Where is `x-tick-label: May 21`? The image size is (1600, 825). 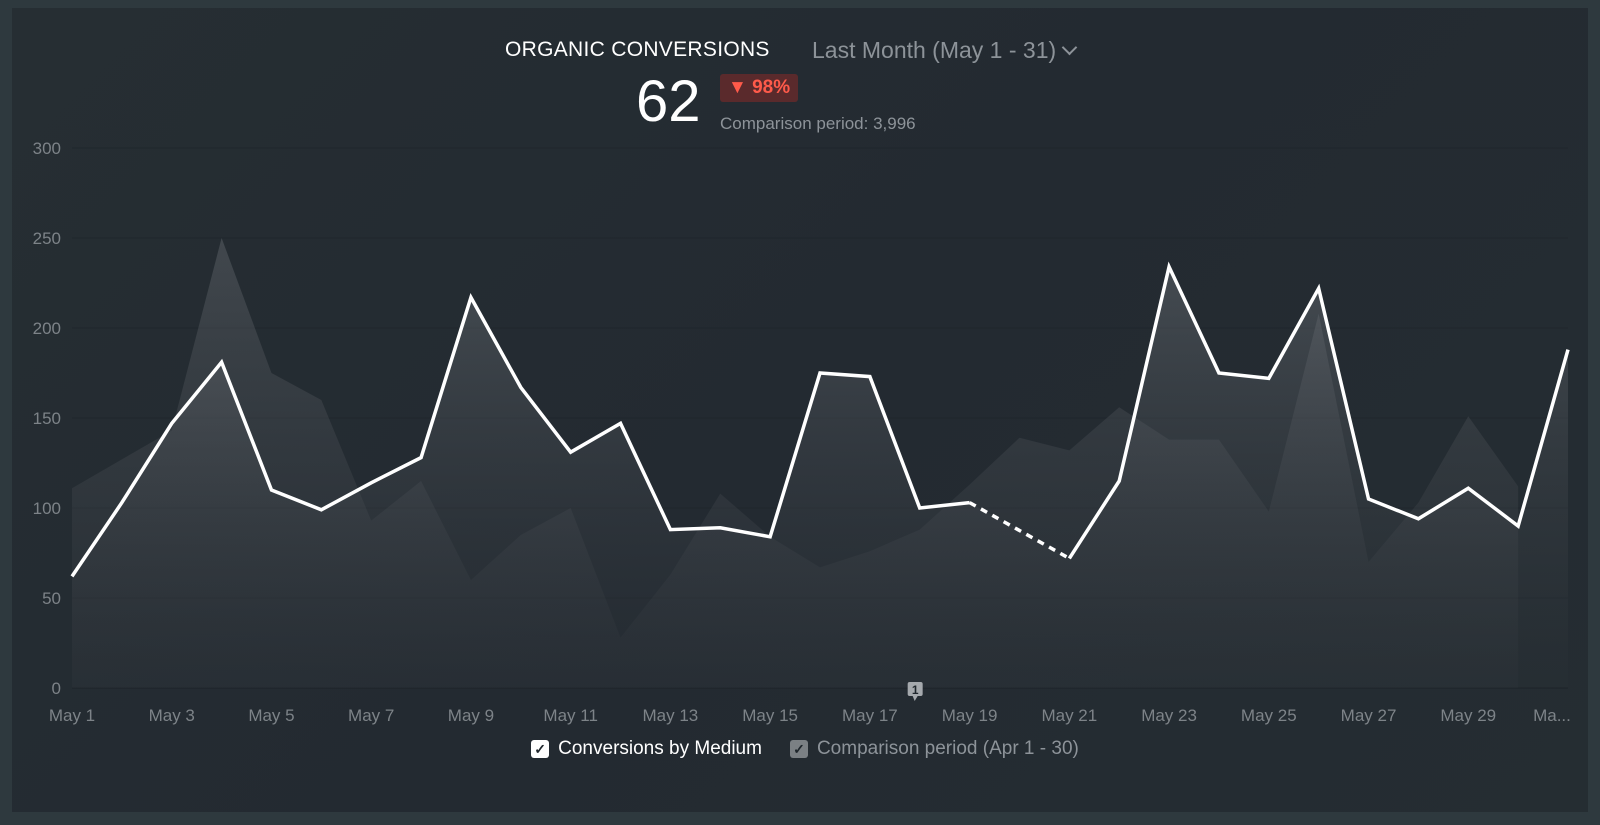 x-tick-label: May 21 is located at coordinates (1069, 715).